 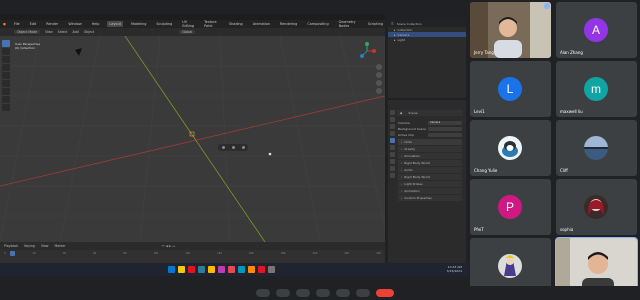 What do you see at coordinates (52, 24) in the screenshot?
I see `menu-render: Render` at bounding box center [52, 24].